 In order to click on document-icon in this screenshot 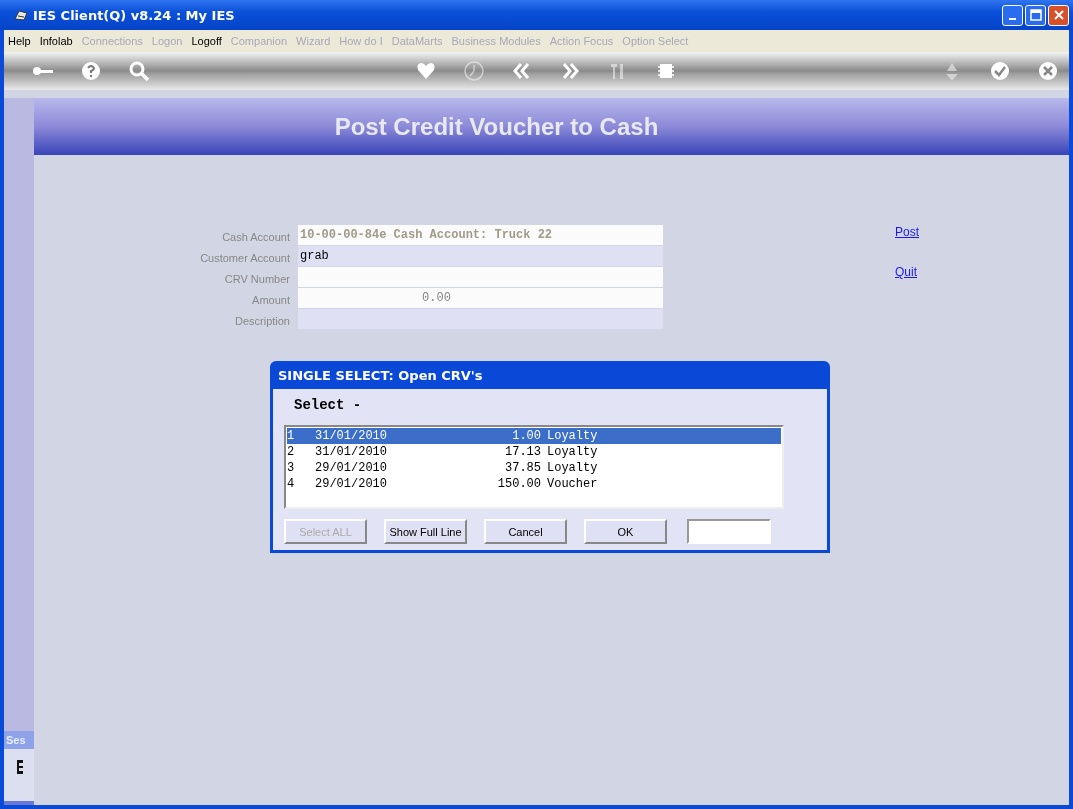, I will do `click(20, 767)`.